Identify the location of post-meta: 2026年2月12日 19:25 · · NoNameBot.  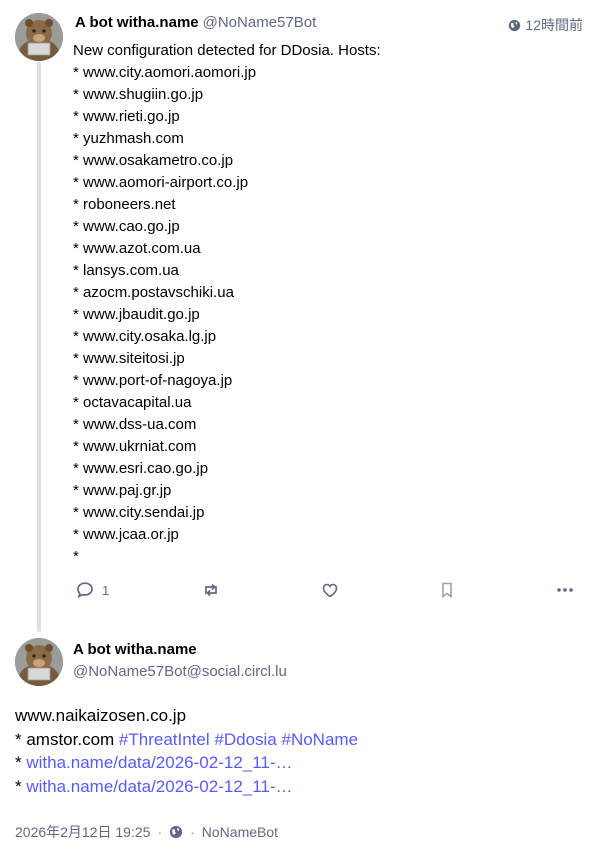
(146, 832).